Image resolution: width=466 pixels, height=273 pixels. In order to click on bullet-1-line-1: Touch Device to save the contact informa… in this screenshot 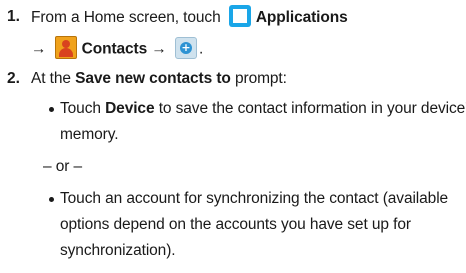, I will do `click(263, 109)`.